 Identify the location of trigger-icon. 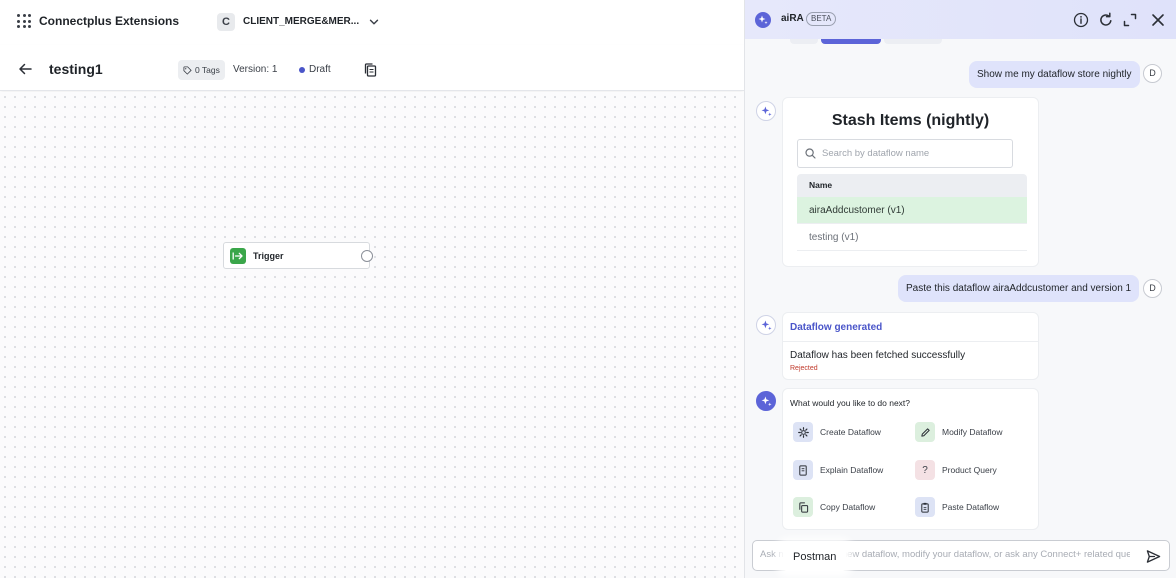
(238, 255).